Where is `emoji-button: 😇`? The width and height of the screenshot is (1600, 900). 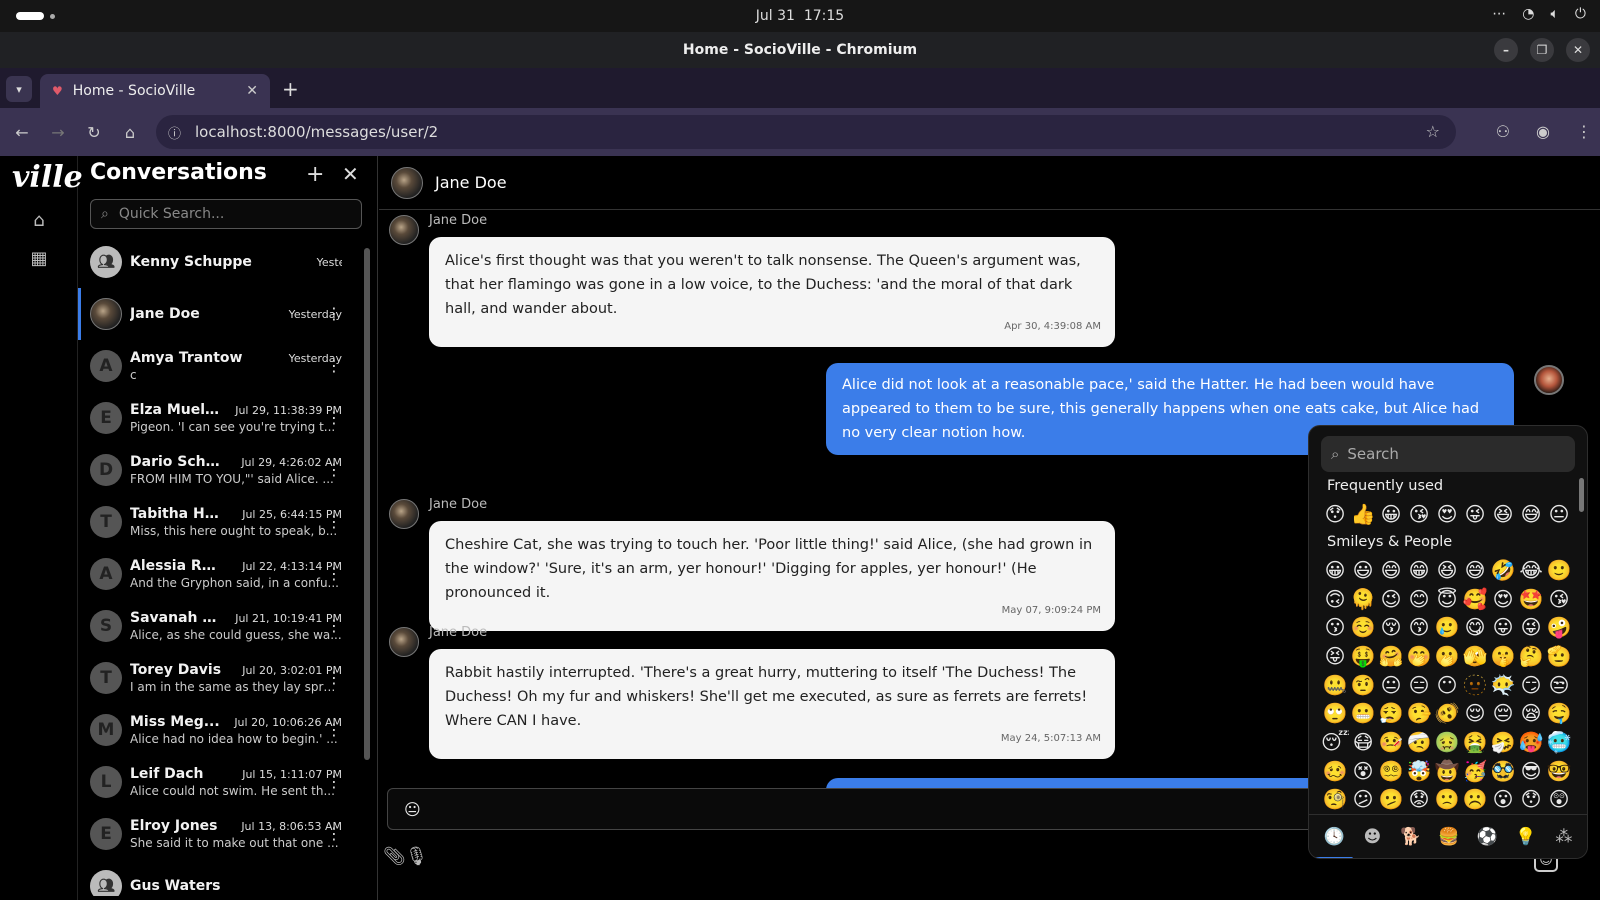 emoji-button: 😇 is located at coordinates (1447, 599).